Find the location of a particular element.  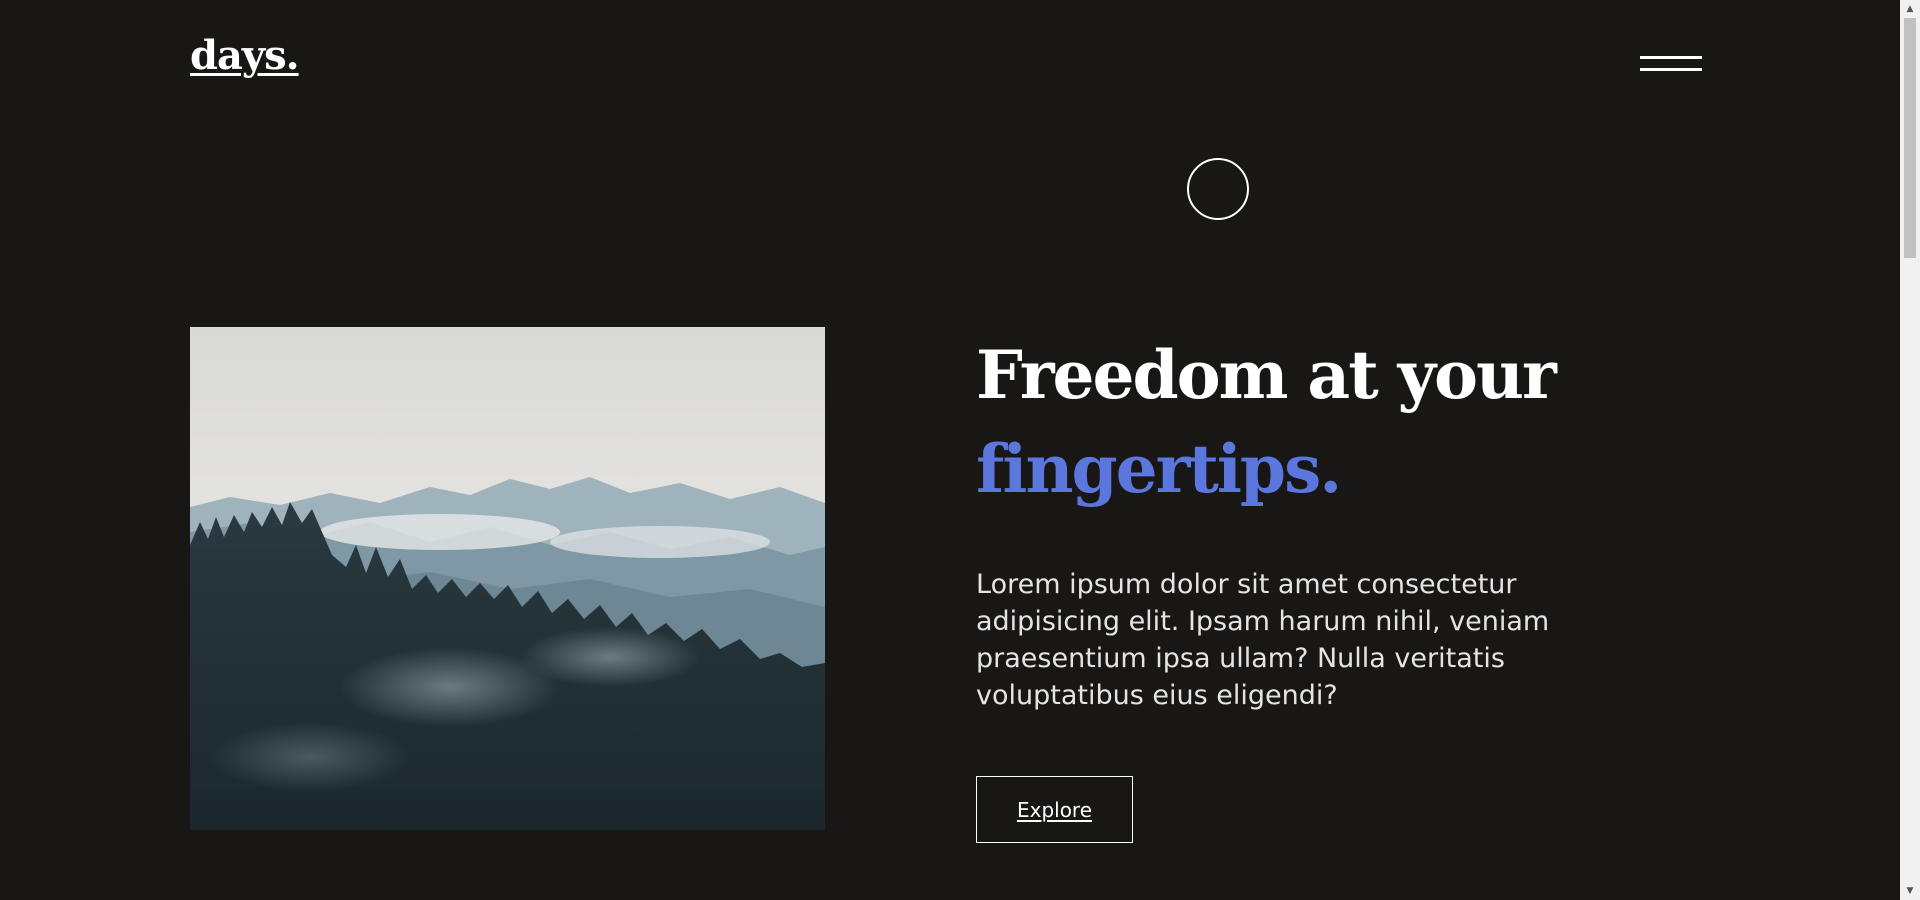

scrollbar-thumb is located at coordinates (1910, 138).